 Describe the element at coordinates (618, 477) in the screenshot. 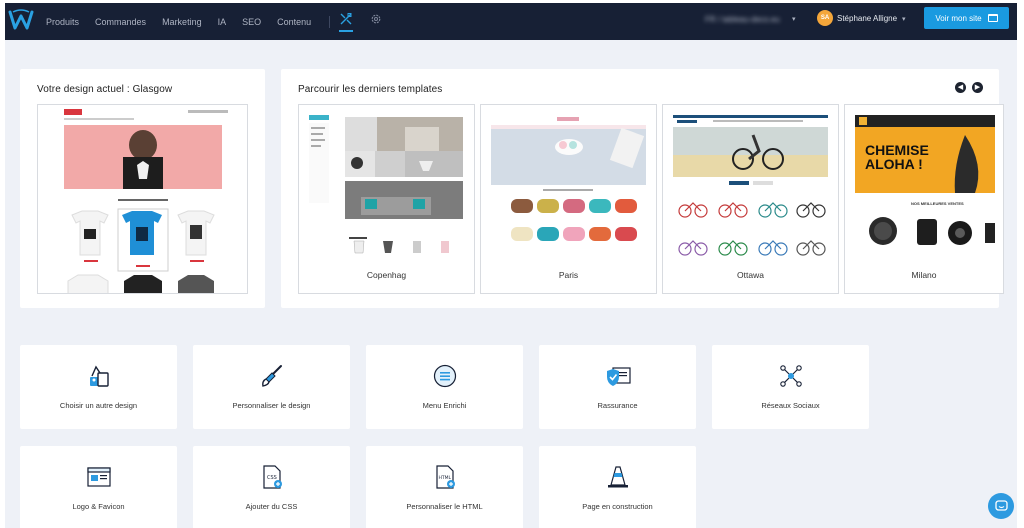

I see `traffic-cone-icon` at that location.